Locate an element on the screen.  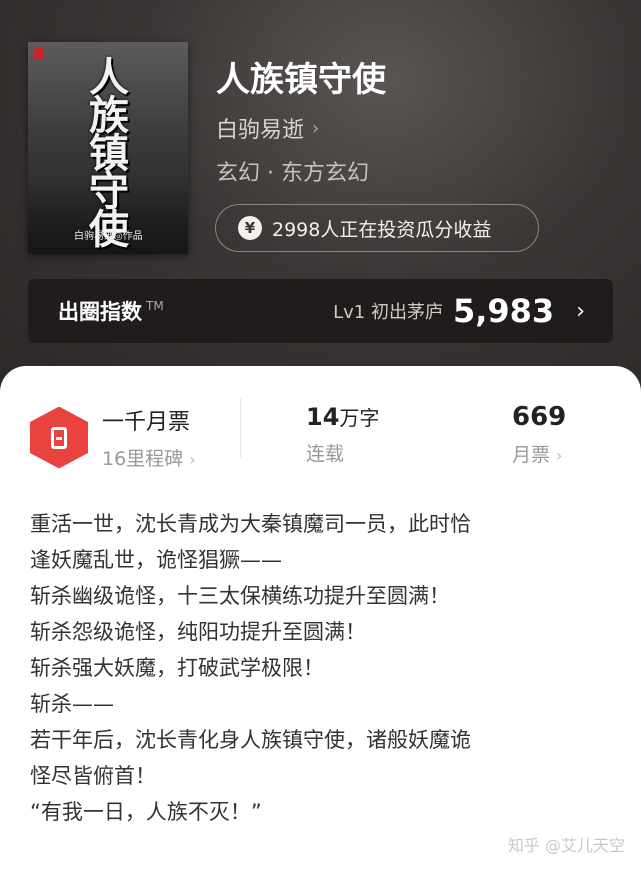
index-level: Lv1 初出茅庐 is located at coordinates (388, 312).